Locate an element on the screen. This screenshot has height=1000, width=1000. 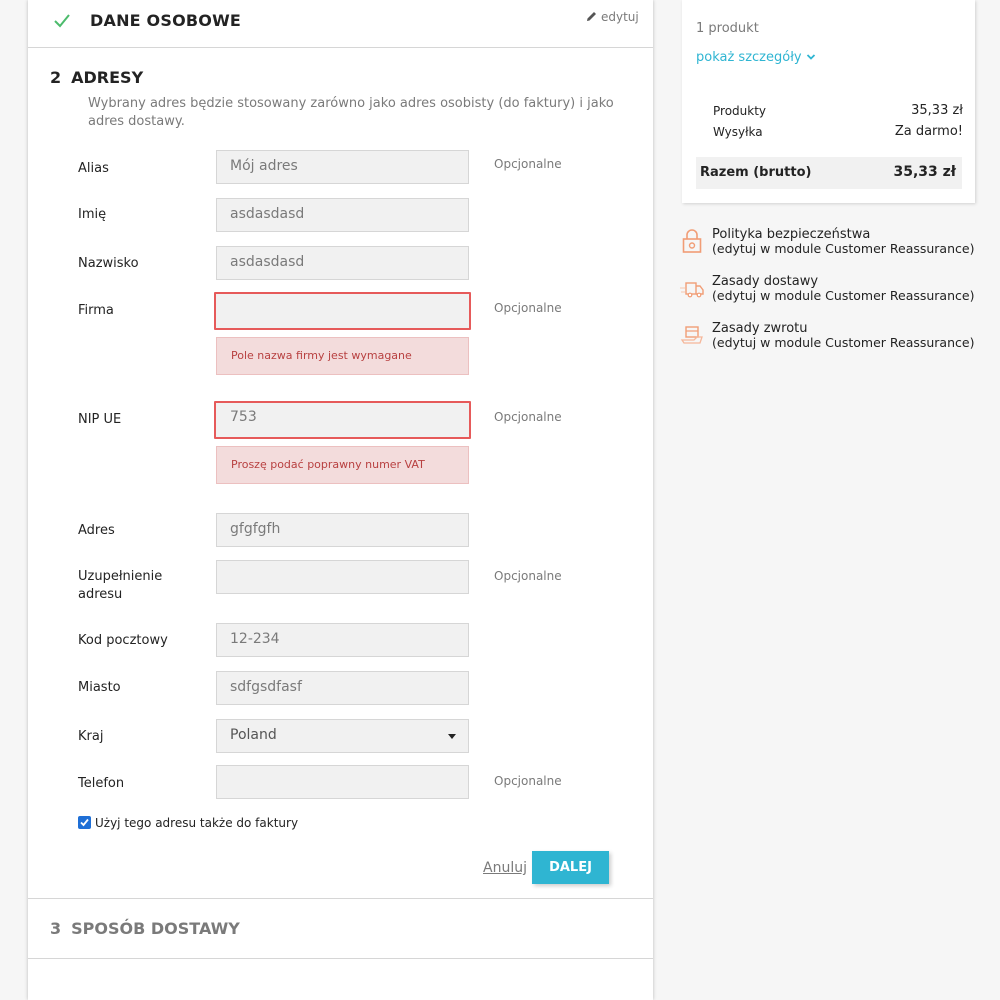
country-select: Poland is located at coordinates (342, 736).